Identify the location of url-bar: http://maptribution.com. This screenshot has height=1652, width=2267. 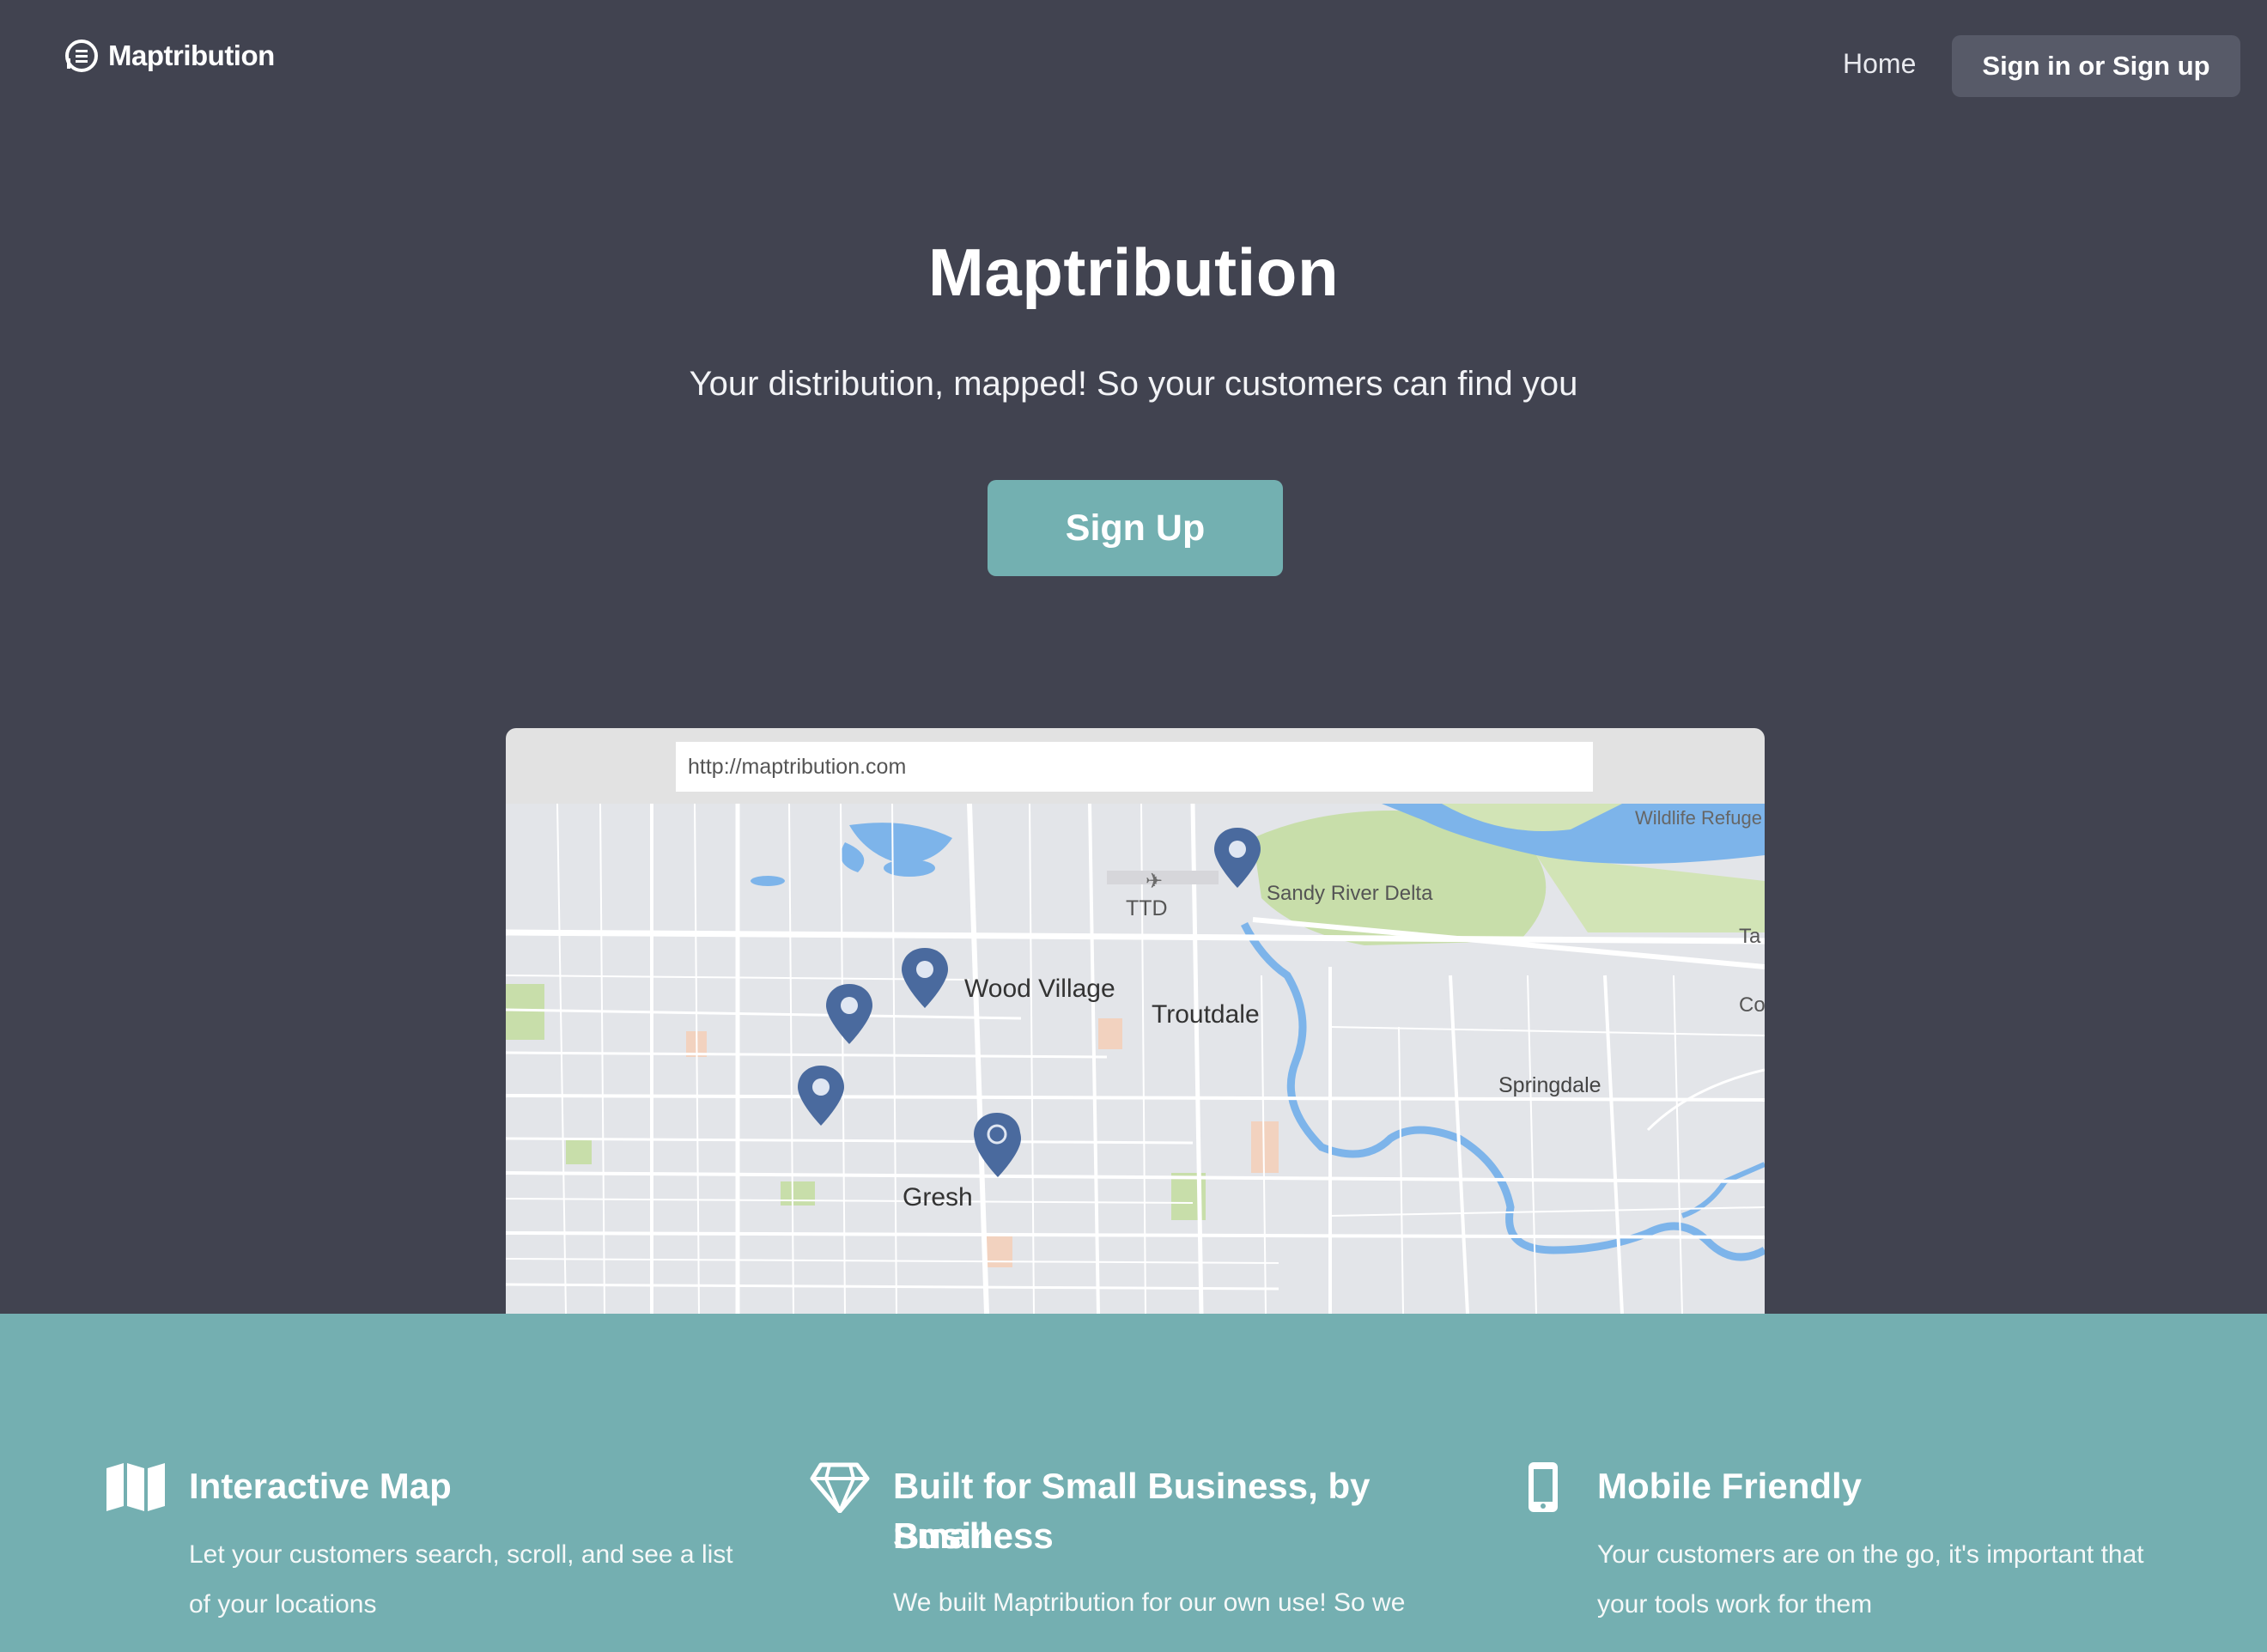
(1134, 767).